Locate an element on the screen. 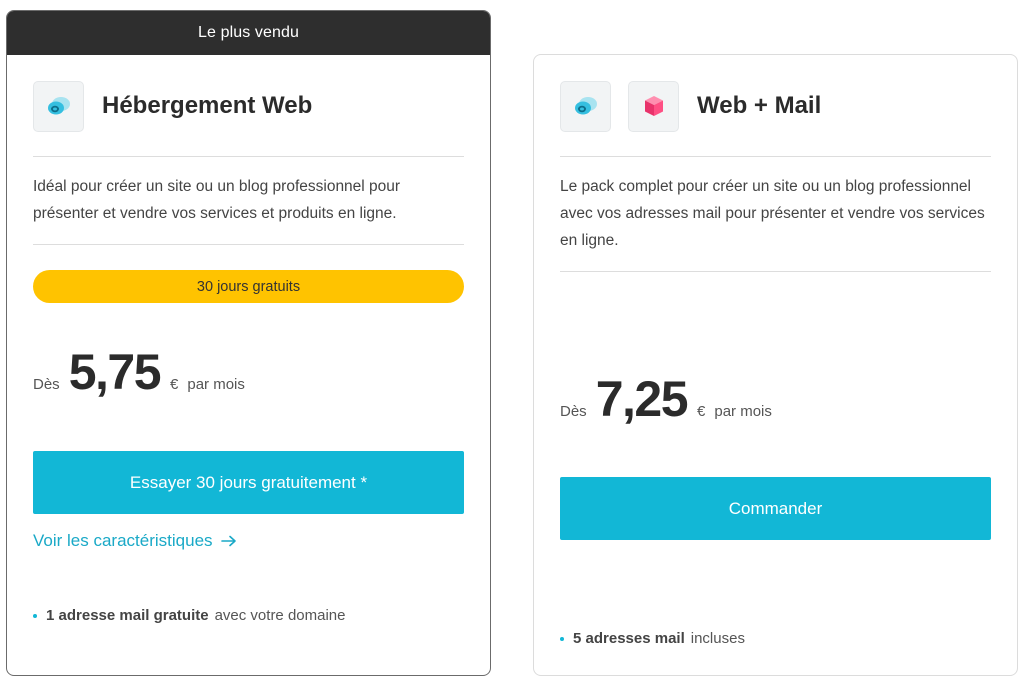 This screenshot has height=685, width=1024. mail-cube-icon is located at coordinates (653, 106).